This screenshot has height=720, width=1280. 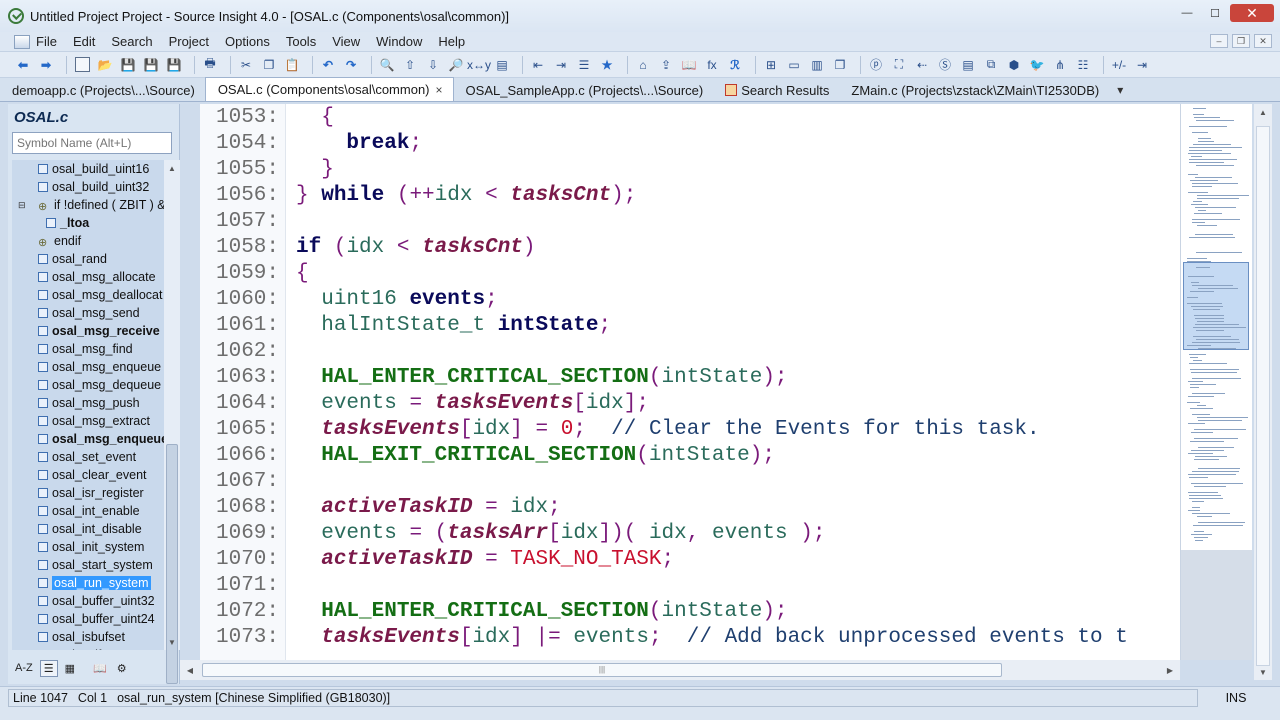 I want to click on bookmark-next-icon: ⇥, so click(x=561, y=65).